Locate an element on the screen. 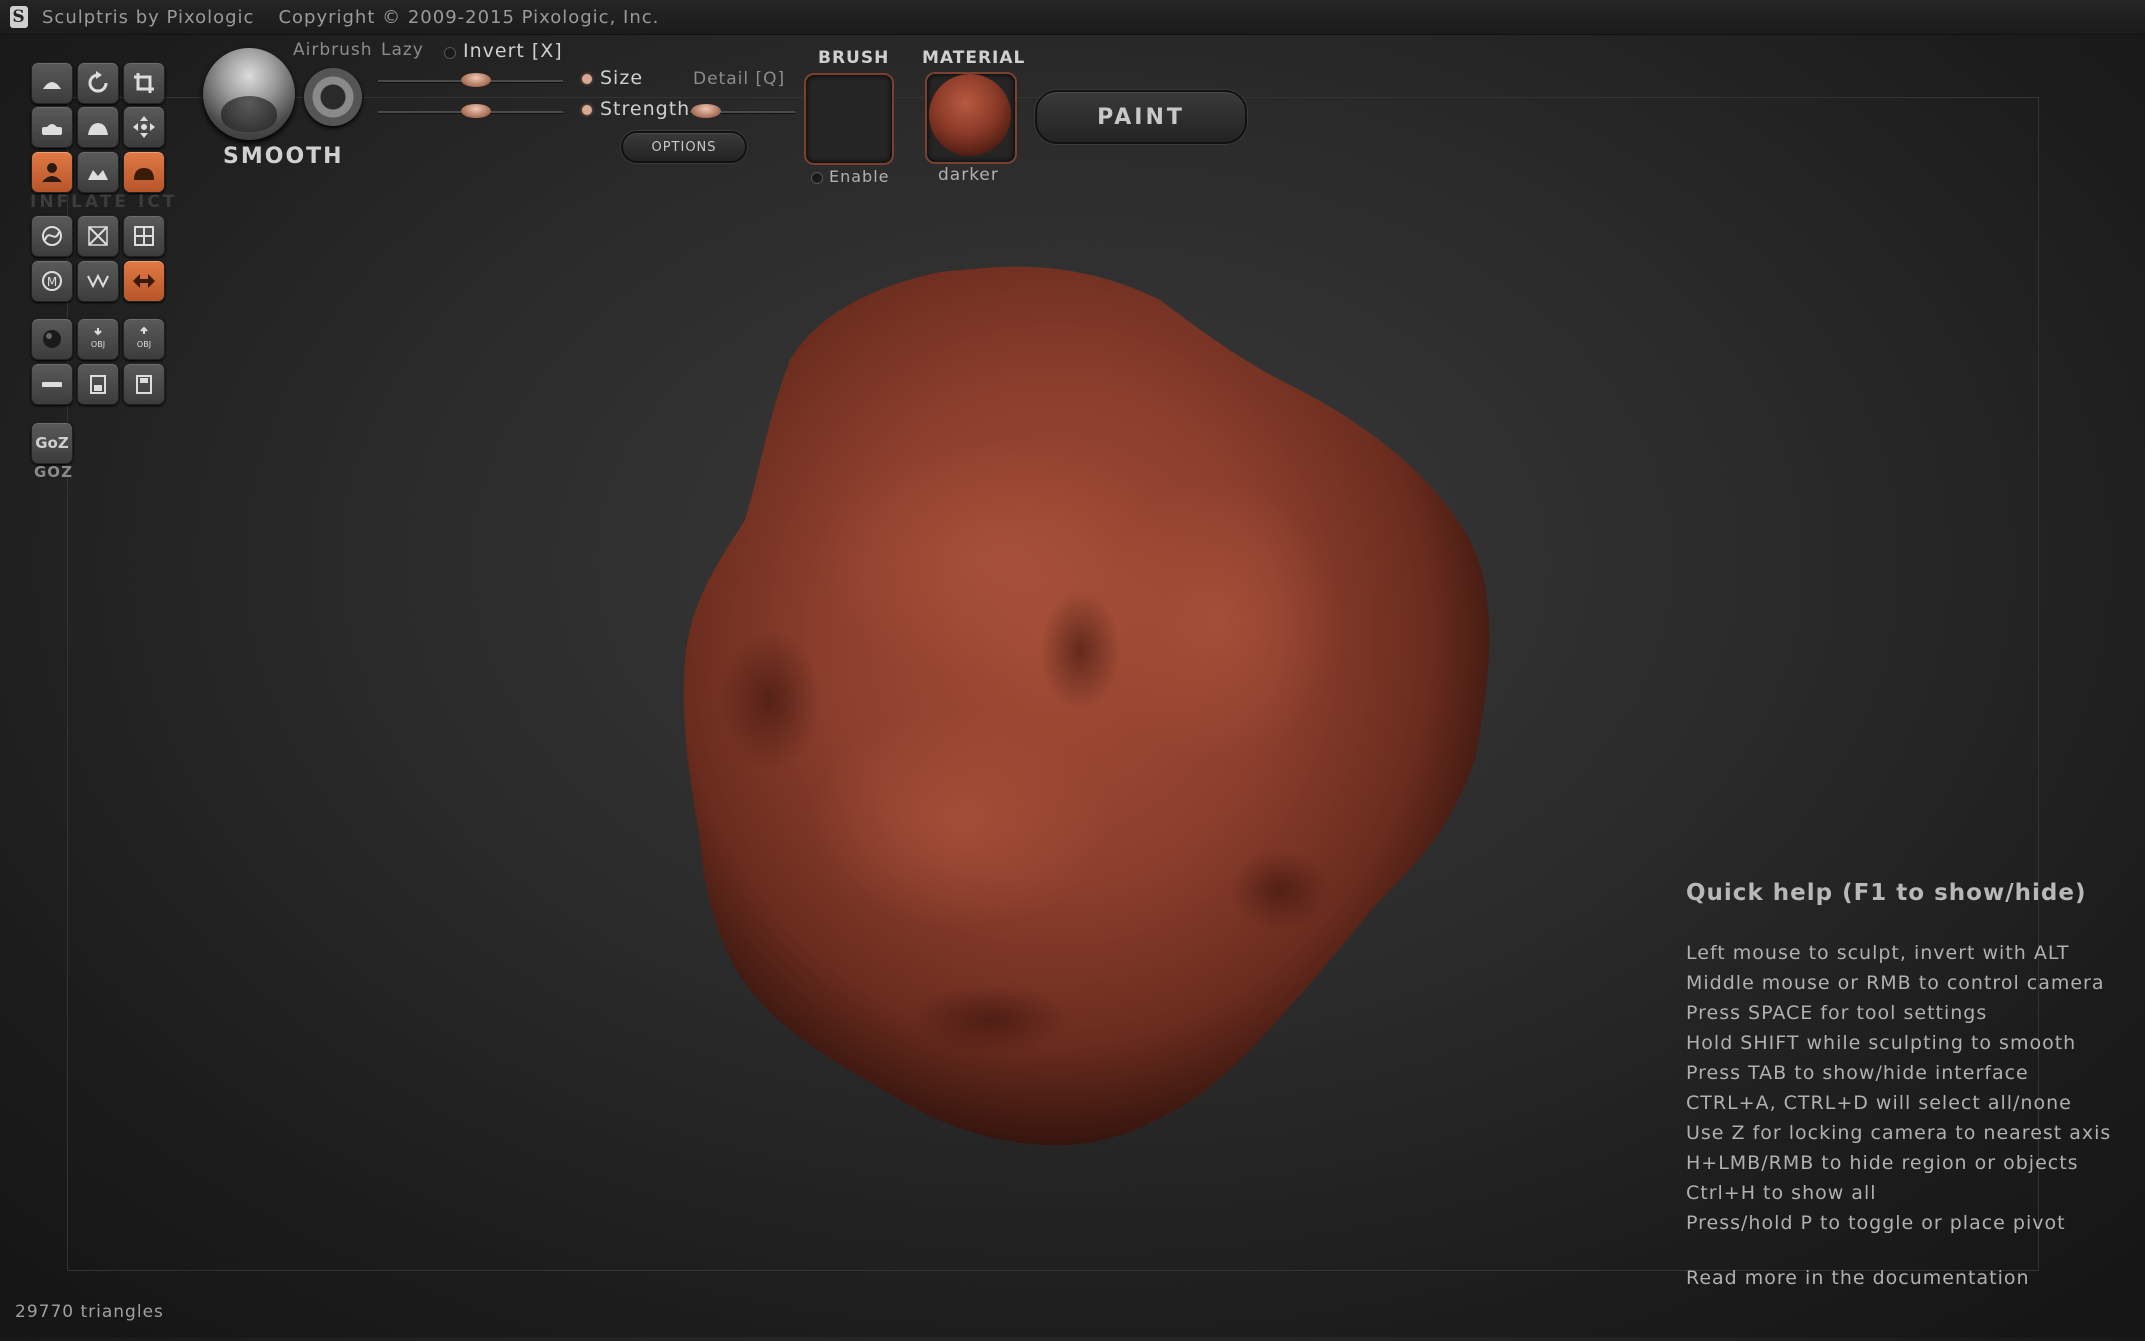  svg-text: M is located at coordinates (52, 282).